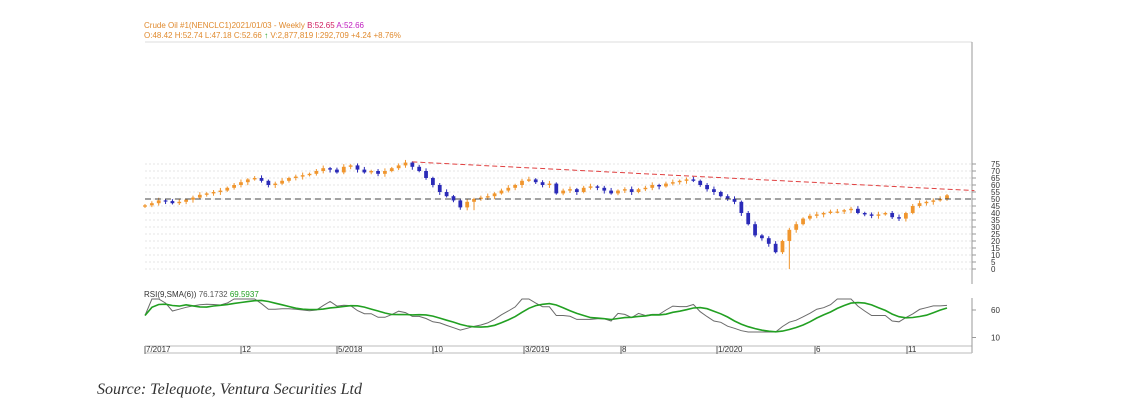  I want to click on rsi-tick-label: 10, so click(995, 338).